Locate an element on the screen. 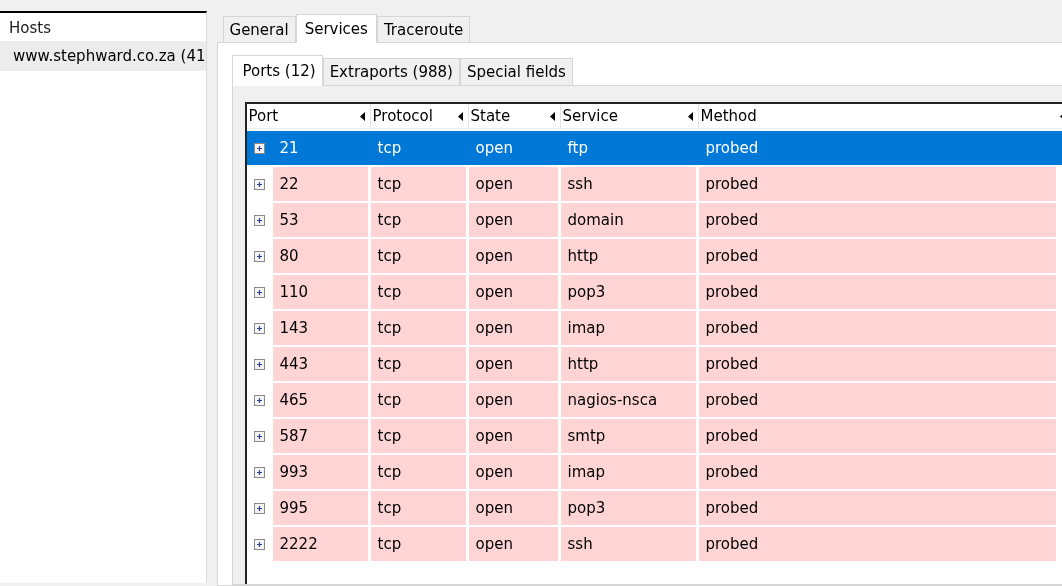  column-header: Service is located at coordinates (629, 116).